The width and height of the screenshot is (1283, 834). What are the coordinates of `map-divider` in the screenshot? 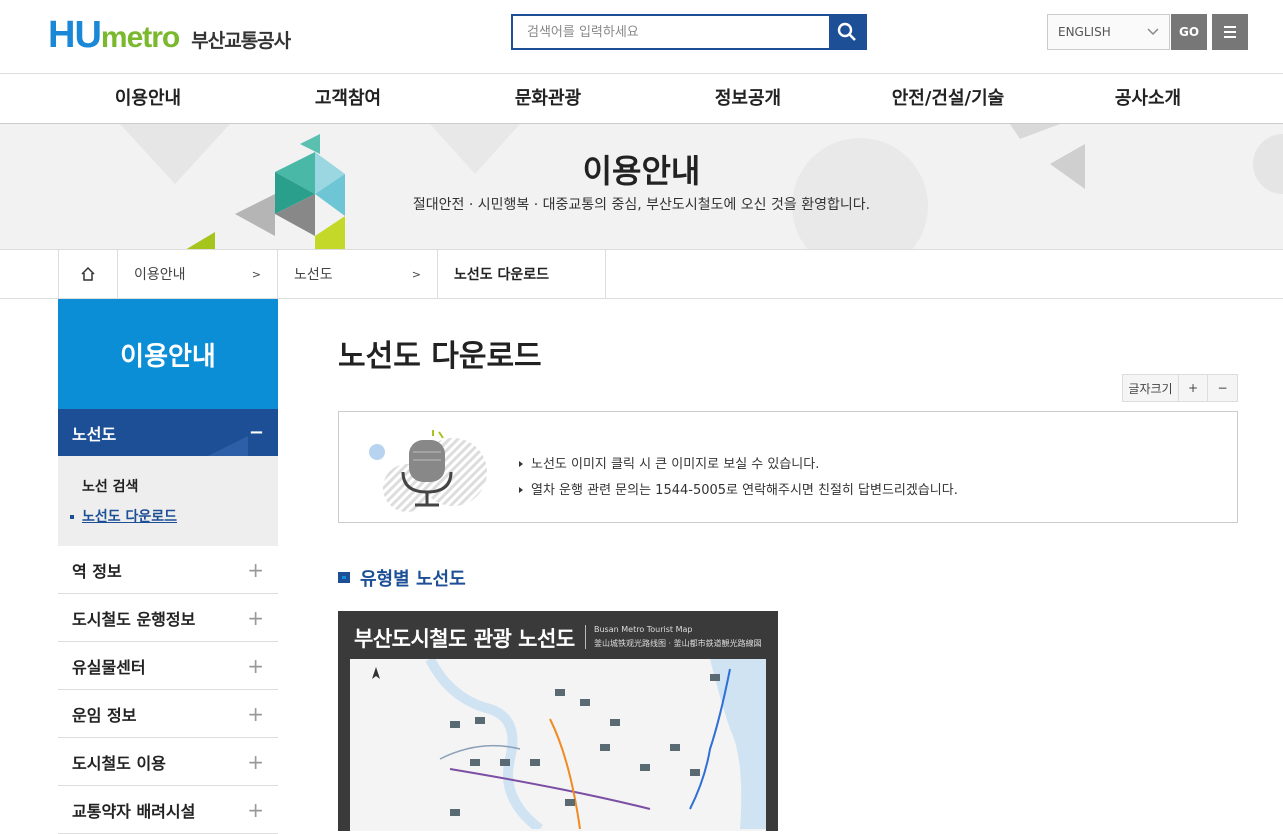 It's located at (585, 637).